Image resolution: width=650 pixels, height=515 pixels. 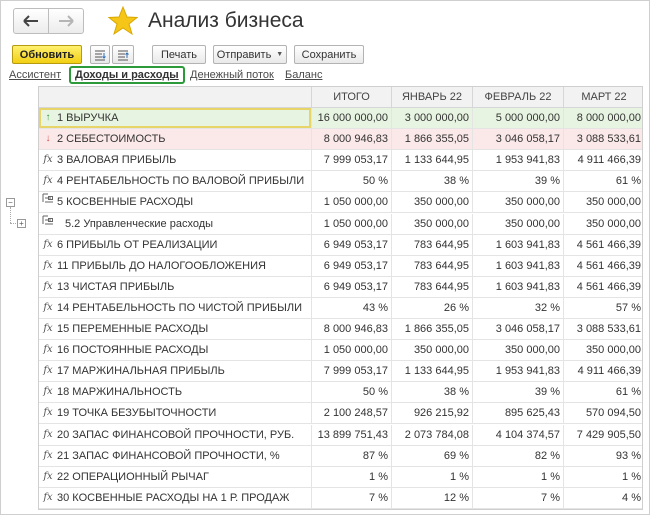 What do you see at coordinates (602, 497) in the screenshot?
I see `value-cell: 4 %` at bounding box center [602, 497].